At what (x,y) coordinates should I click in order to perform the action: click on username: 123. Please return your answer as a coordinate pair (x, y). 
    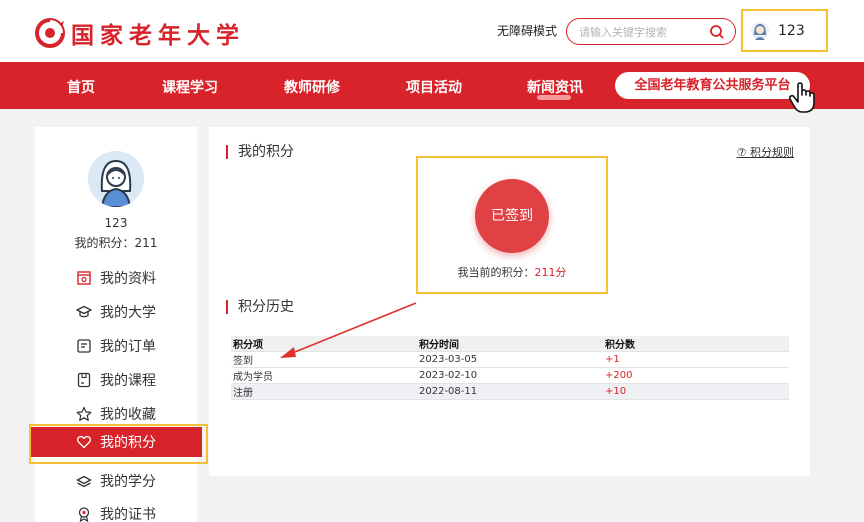
    Looking at the image, I should click on (791, 31).